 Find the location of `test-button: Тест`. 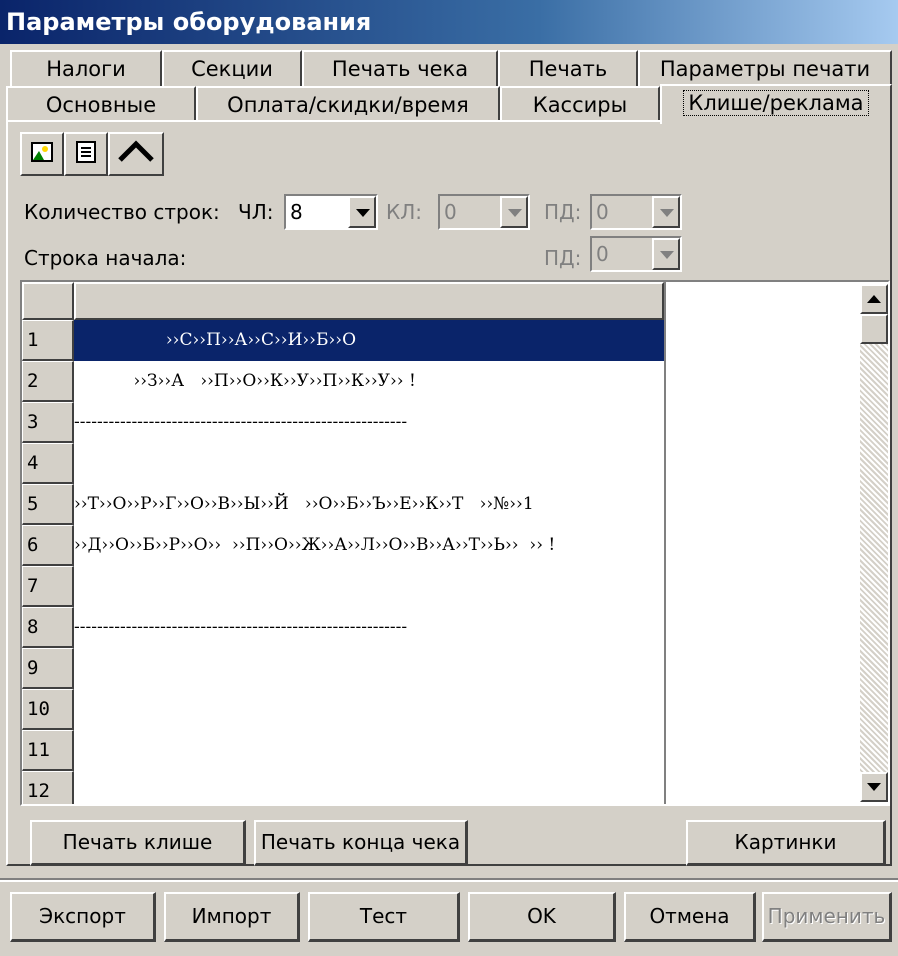

test-button: Тест is located at coordinates (384, 917).